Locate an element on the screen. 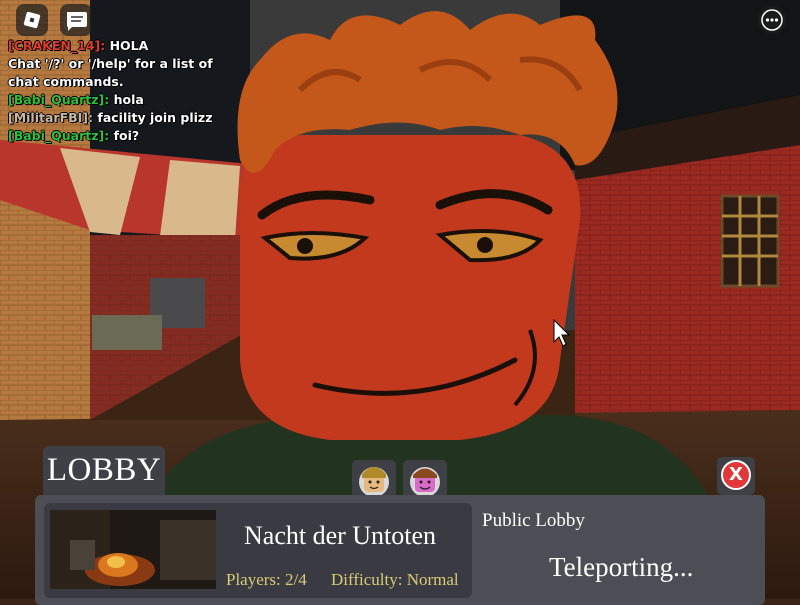 This screenshot has width=800, height=605. roblox-menu-button is located at coordinates (32, 20).